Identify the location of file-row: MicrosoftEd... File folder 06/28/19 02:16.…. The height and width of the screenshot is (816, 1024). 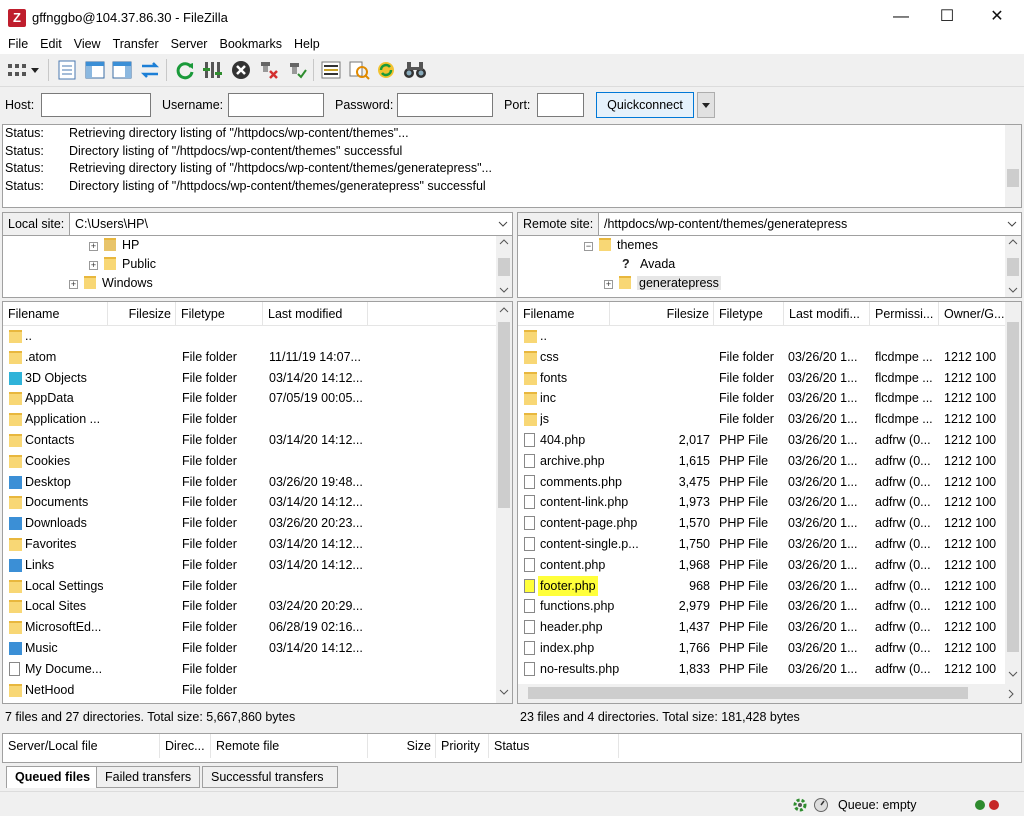
(250, 627).